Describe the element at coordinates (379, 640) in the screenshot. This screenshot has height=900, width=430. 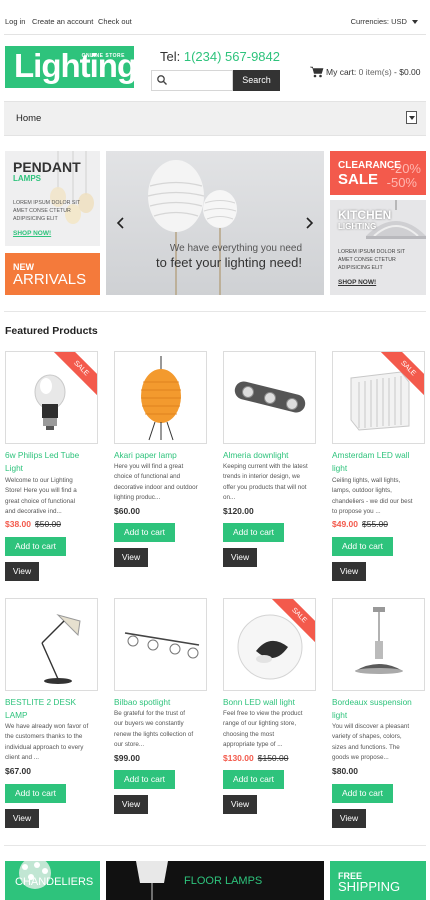
I see `suspension-light-icon` at that location.